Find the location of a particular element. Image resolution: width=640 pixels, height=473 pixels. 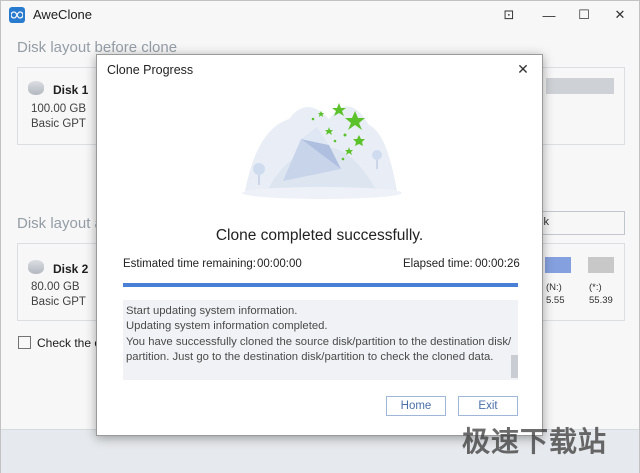

progress-fill is located at coordinates (320, 285).